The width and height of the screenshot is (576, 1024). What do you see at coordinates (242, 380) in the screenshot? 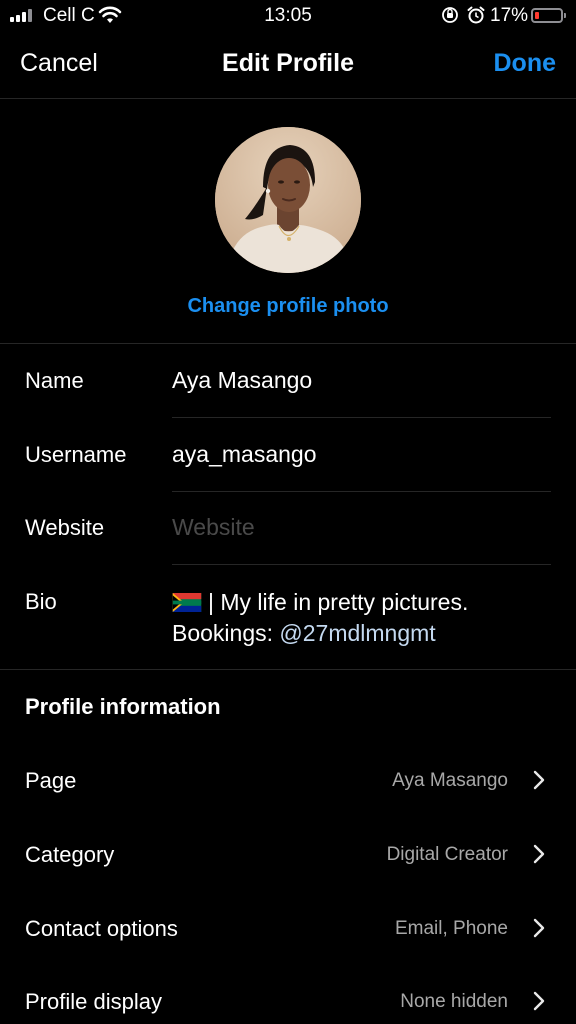
I see `name-field: Aya Masango` at bounding box center [242, 380].